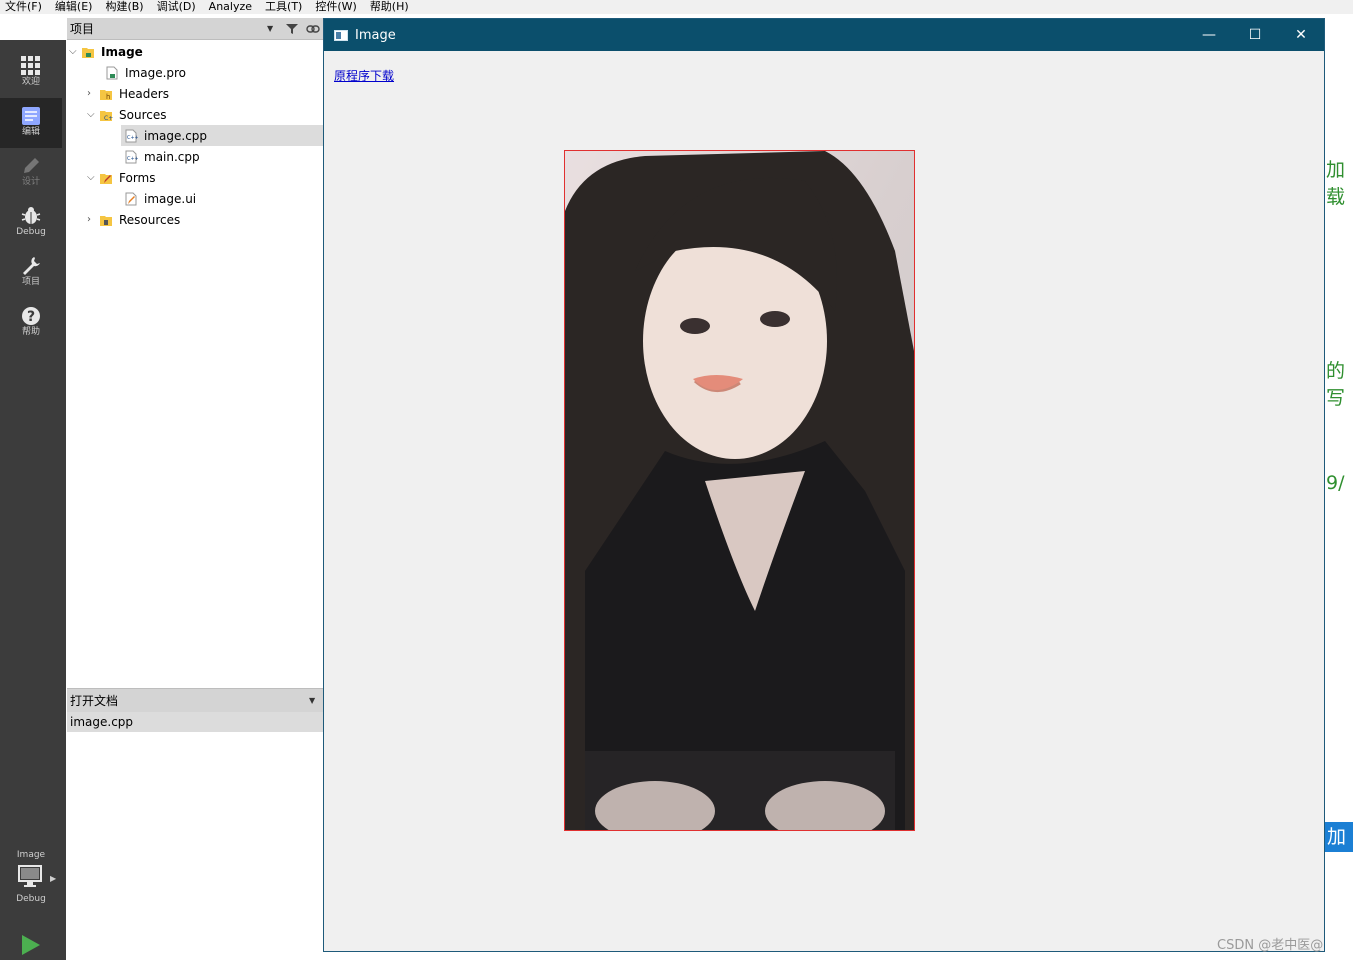 This screenshot has width=1353, height=960. Describe the element at coordinates (106, 220) in the screenshot. I see `resources-folder-icon` at that location.